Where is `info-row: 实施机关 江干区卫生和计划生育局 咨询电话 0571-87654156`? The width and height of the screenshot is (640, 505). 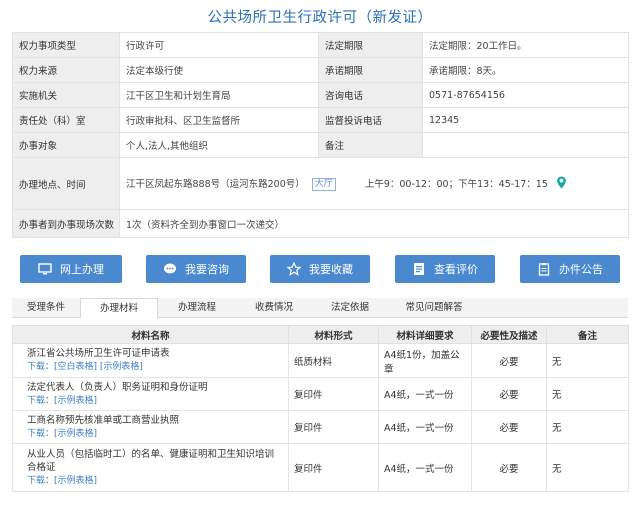 info-row: 实施机关 江干区卫生和计划生育局 咨询电话 0571-87654156 is located at coordinates (320, 95).